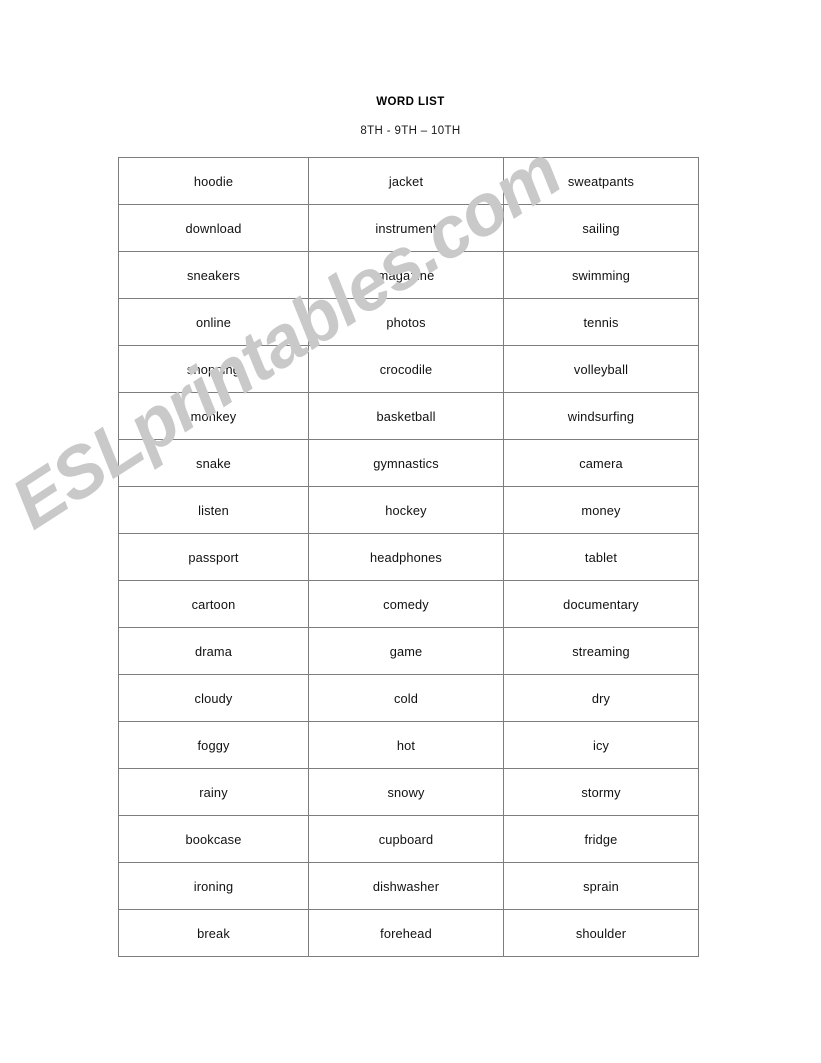 This screenshot has width=821, height=1063. I want to click on table-row: passport headphones tablet, so click(408, 557).